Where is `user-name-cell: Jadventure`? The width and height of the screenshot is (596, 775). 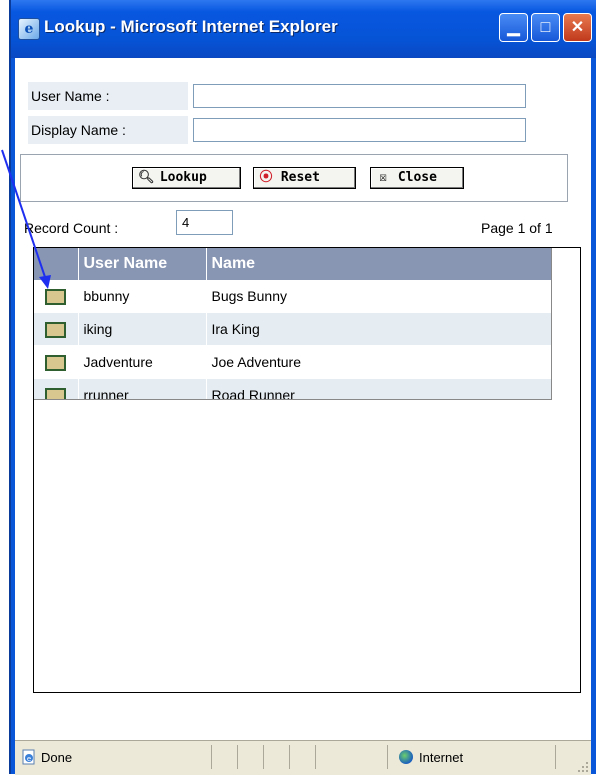
user-name-cell: Jadventure is located at coordinates (141, 362).